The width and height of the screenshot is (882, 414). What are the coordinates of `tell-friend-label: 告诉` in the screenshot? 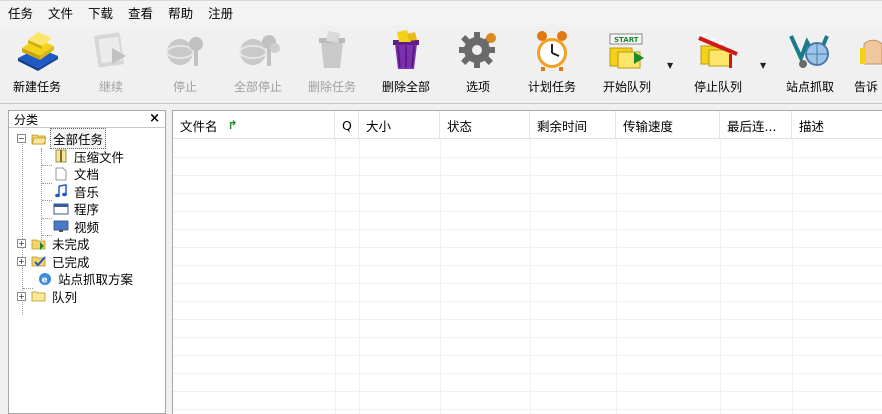 It's located at (866, 87).